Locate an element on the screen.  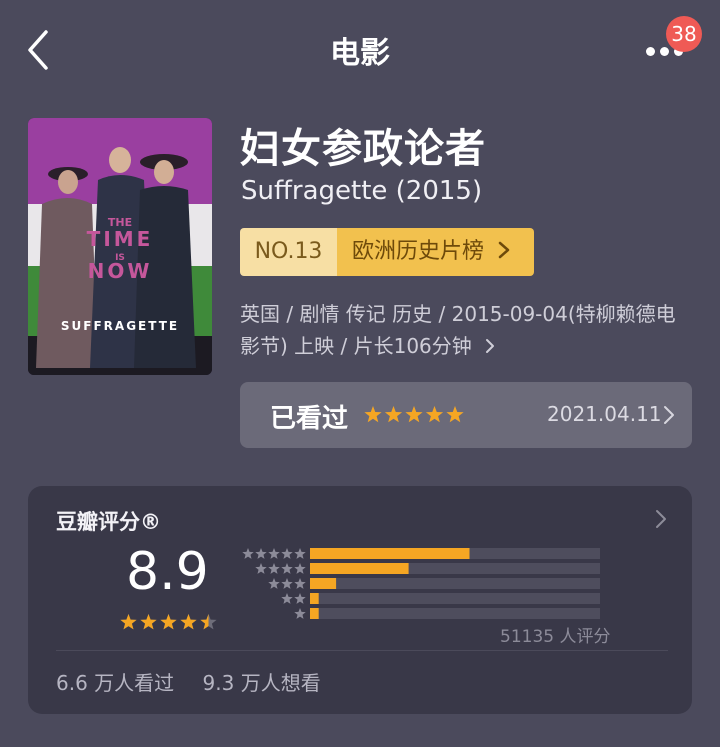
more-dots-icon is located at coordinates (650, 51).